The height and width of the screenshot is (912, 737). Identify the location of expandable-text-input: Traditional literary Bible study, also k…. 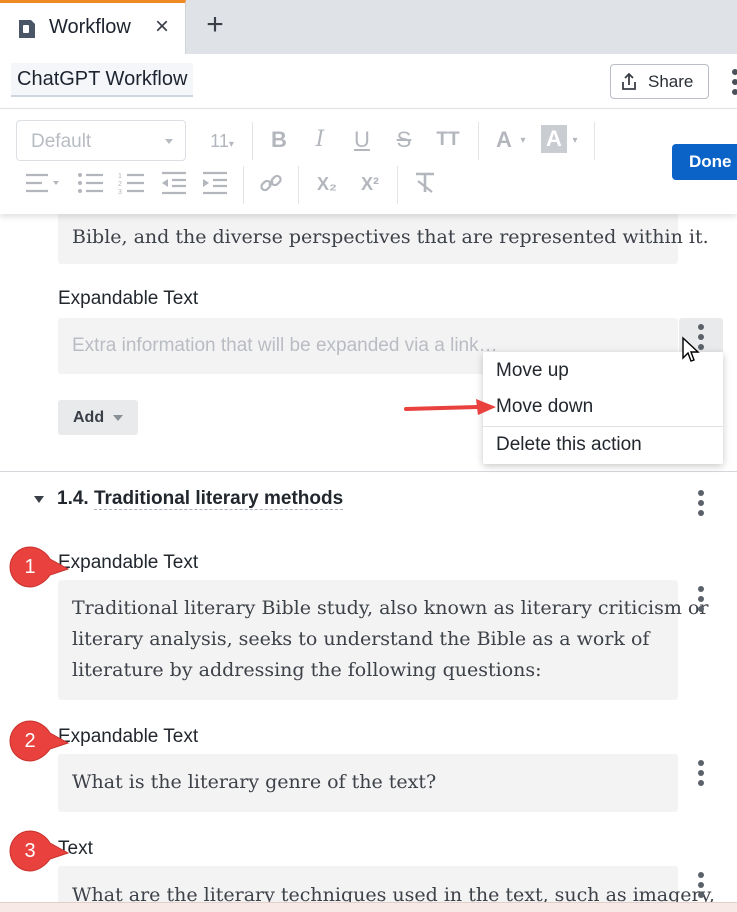
(383, 640).